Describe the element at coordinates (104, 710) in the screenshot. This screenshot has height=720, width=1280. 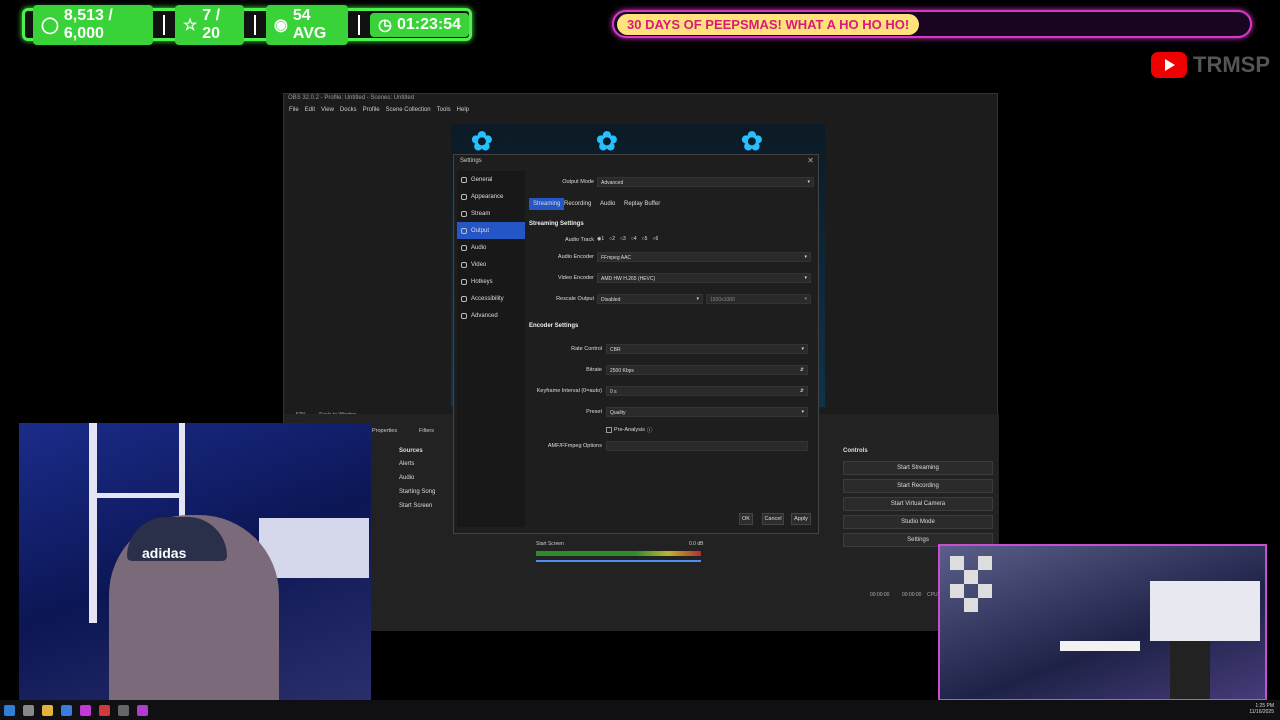
I see `browser-icon` at that location.